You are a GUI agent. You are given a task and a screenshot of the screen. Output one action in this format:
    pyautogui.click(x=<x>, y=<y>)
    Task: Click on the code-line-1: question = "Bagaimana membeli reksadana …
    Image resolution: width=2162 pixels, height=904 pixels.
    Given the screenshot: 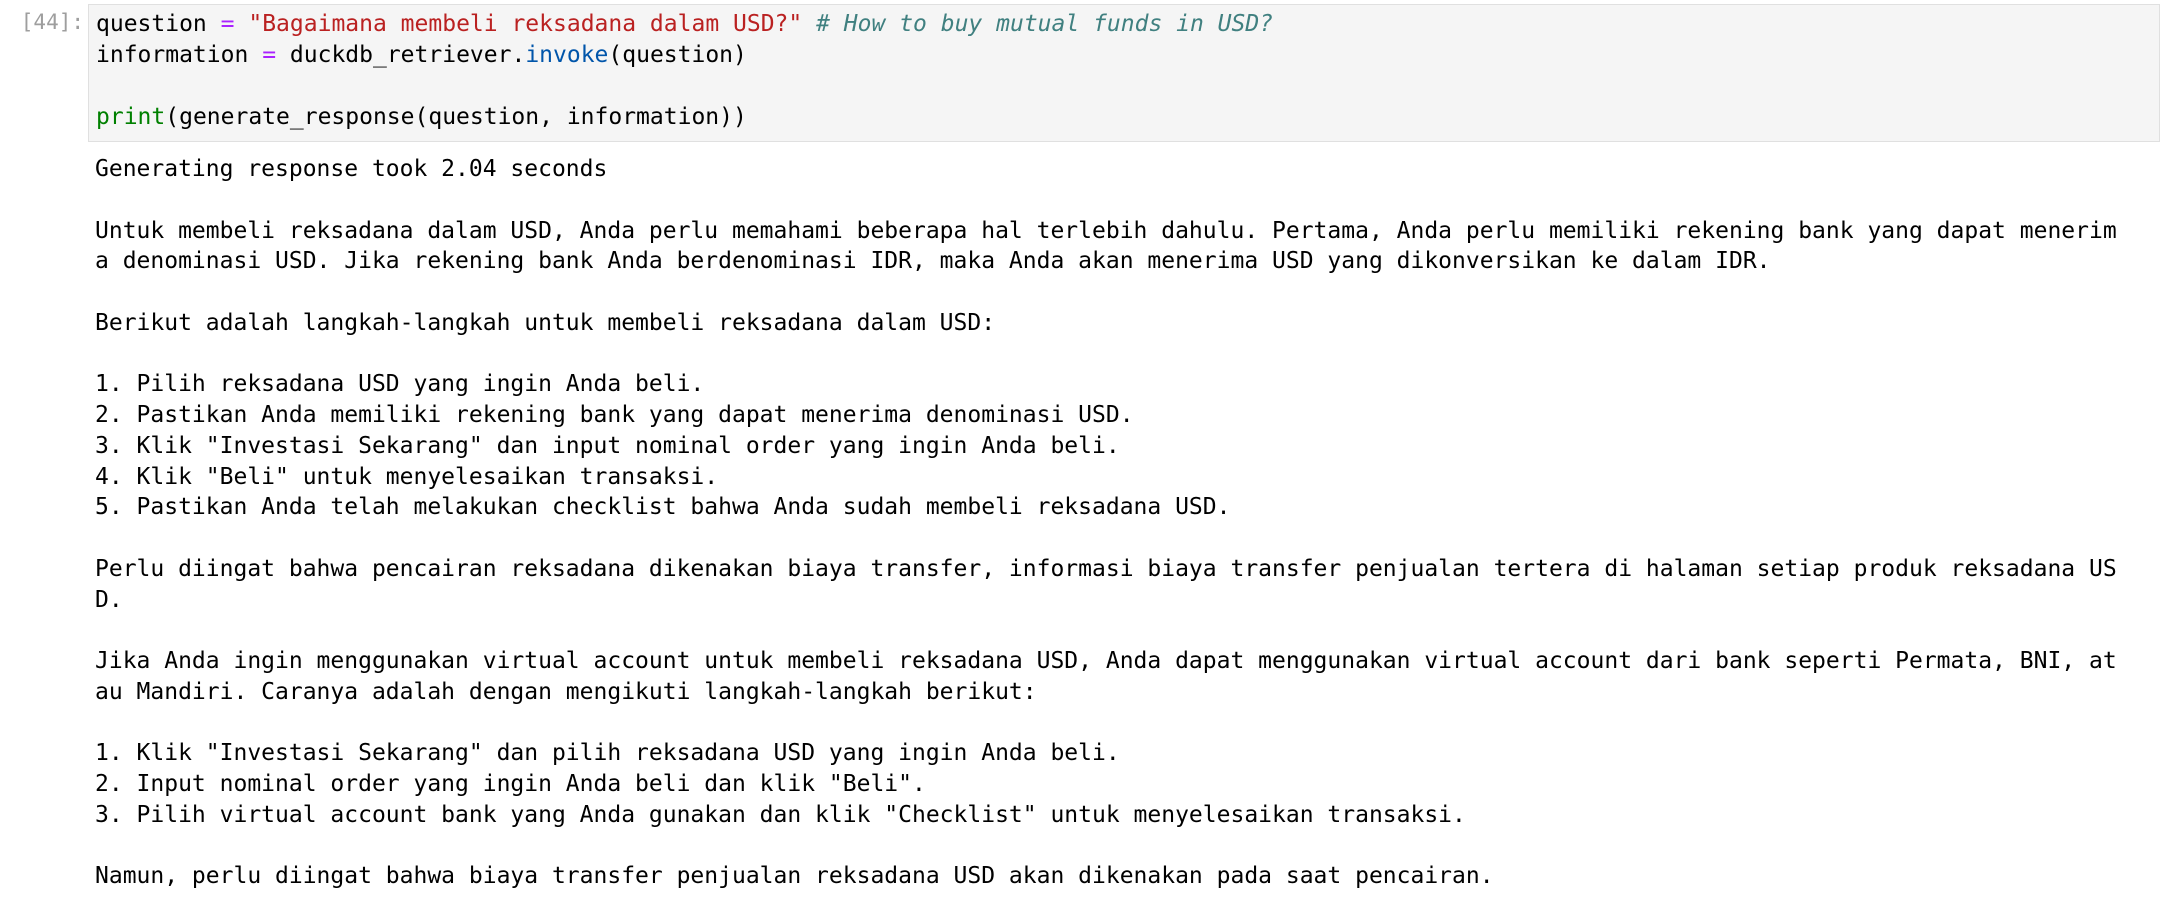 What is the action you would take?
    pyautogui.click(x=684, y=24)
    